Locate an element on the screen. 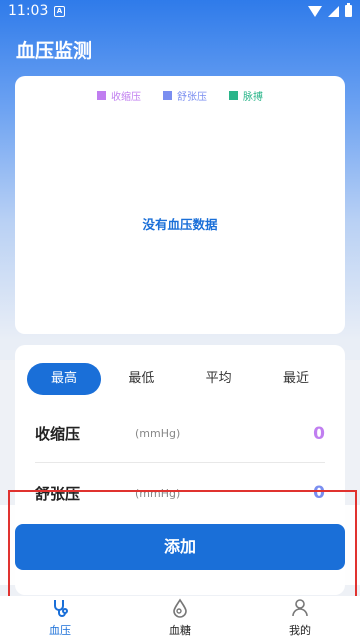 Image resolution: width=360 pixels, height=640 pixels. status-time: 11:03 is located at coordinates (28, 11).